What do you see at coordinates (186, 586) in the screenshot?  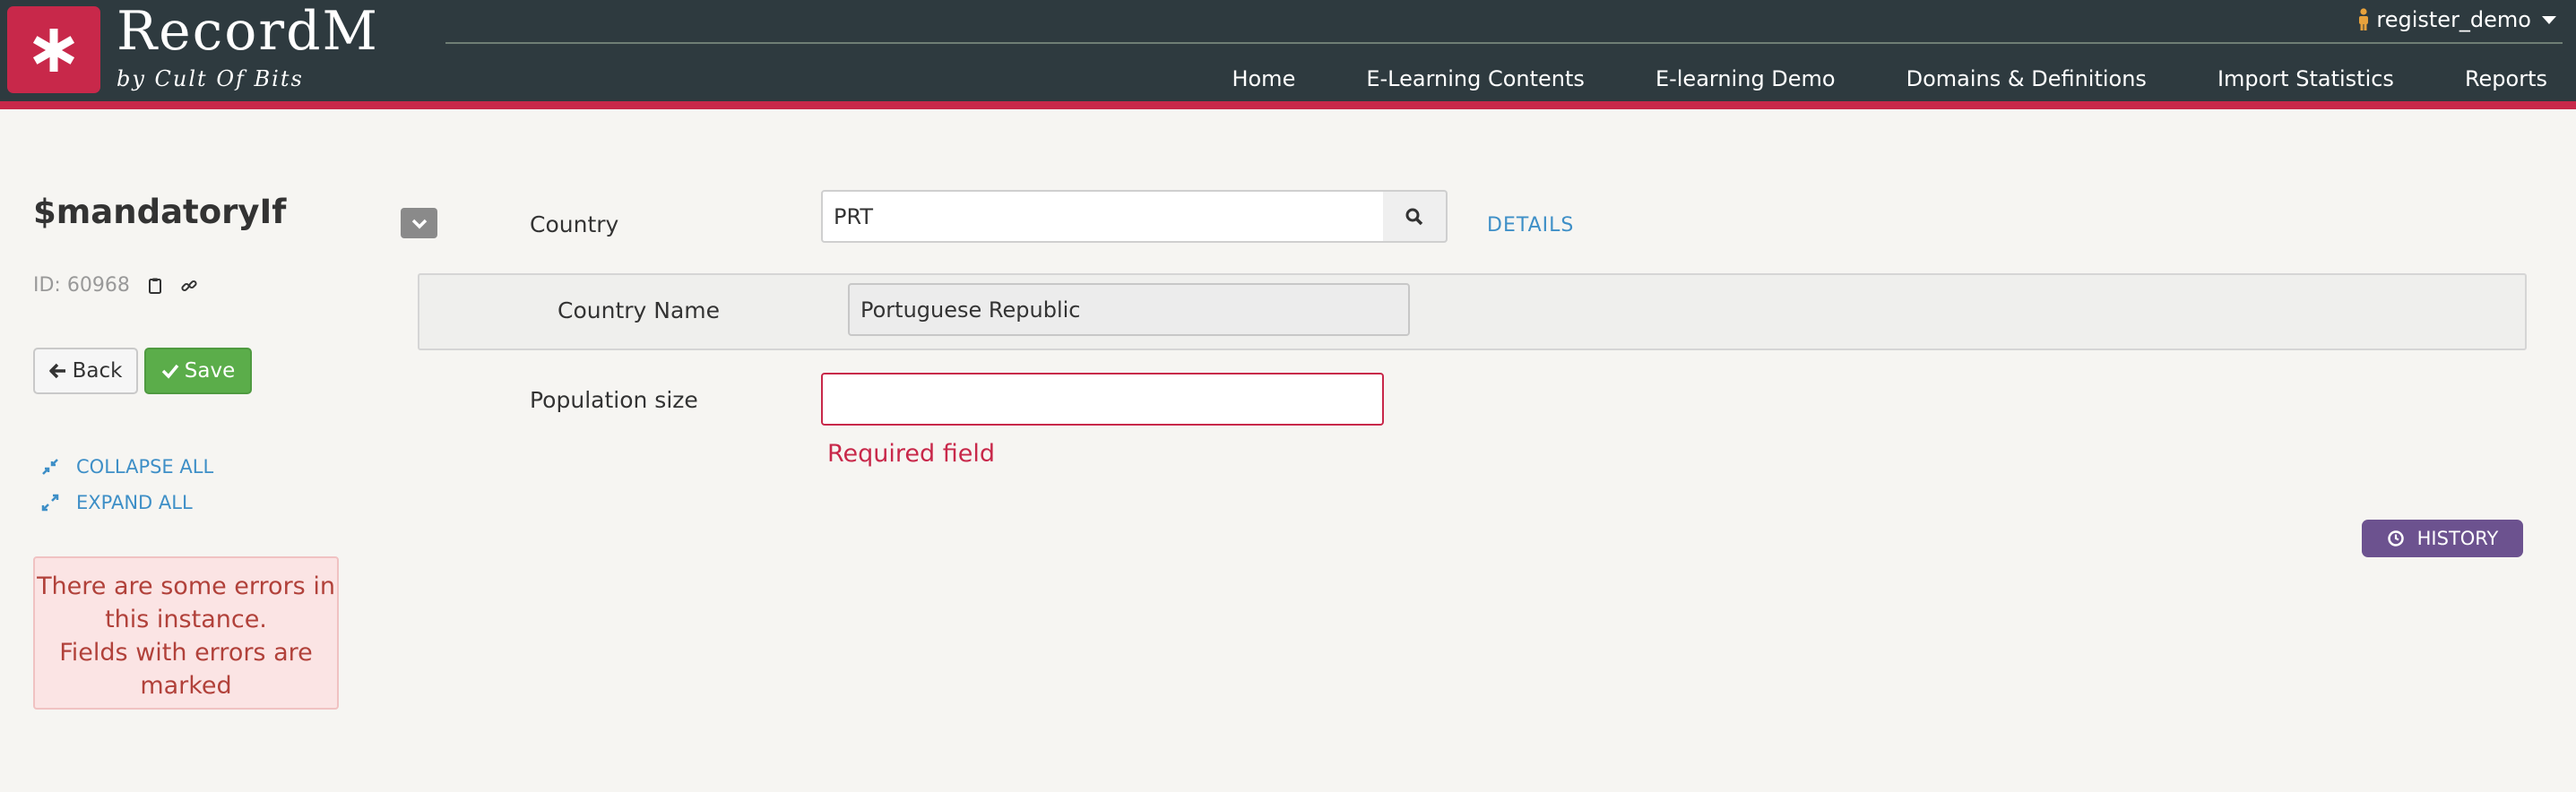 I see `error-line: There are some errors in` at bounding box center [186, 586].